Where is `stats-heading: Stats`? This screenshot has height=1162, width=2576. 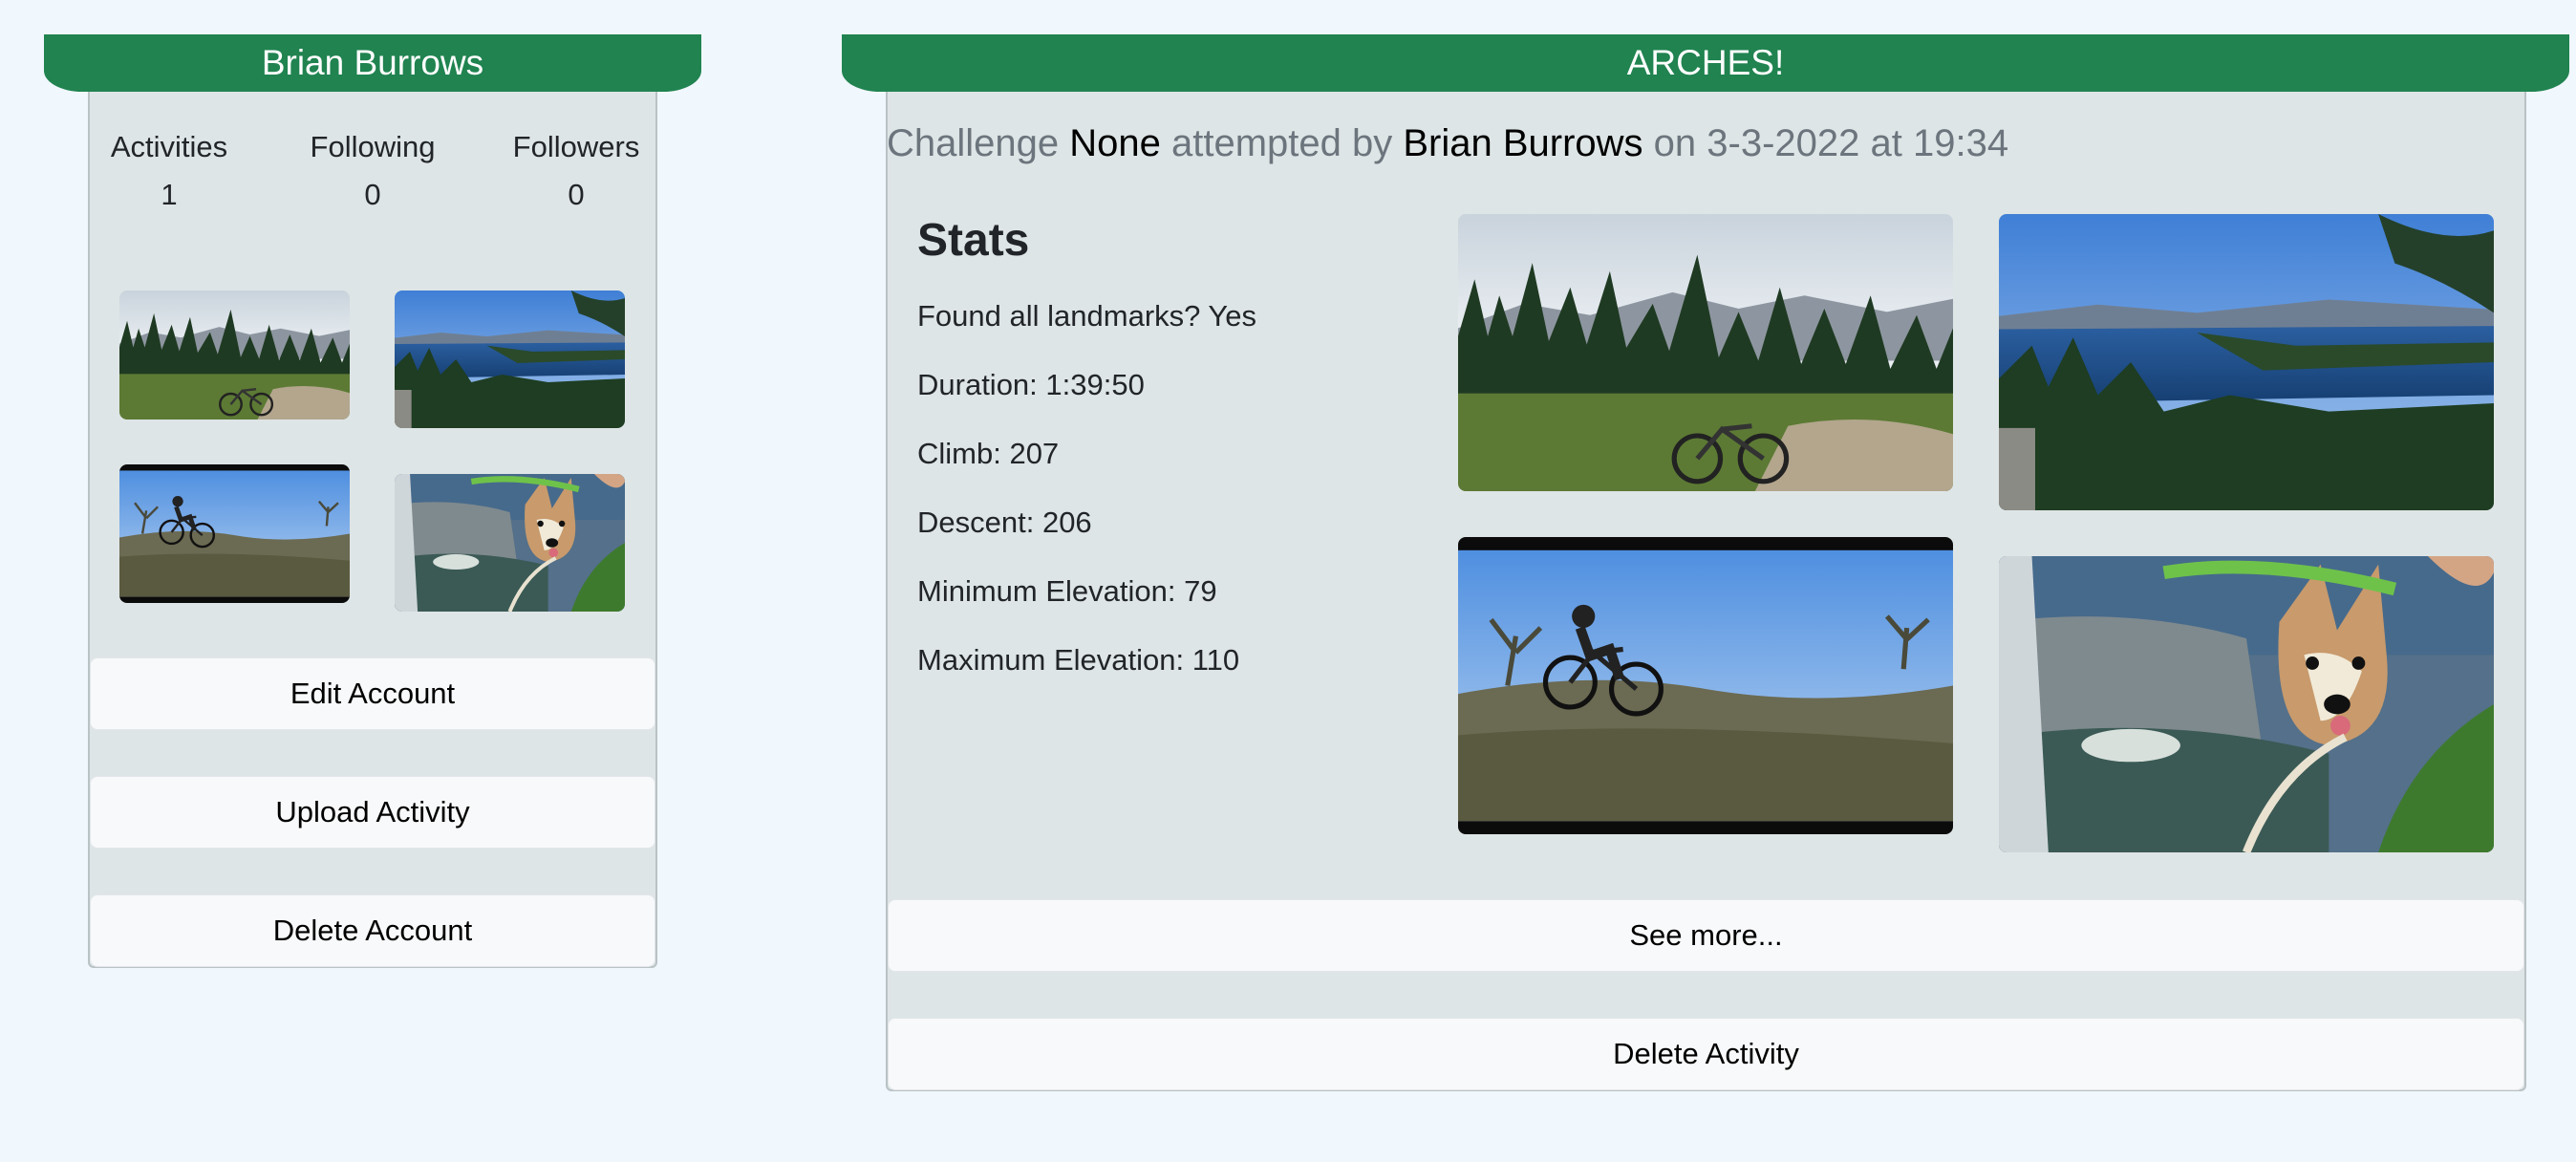
stats-heading: Stats is located at coordinates (973, 240).